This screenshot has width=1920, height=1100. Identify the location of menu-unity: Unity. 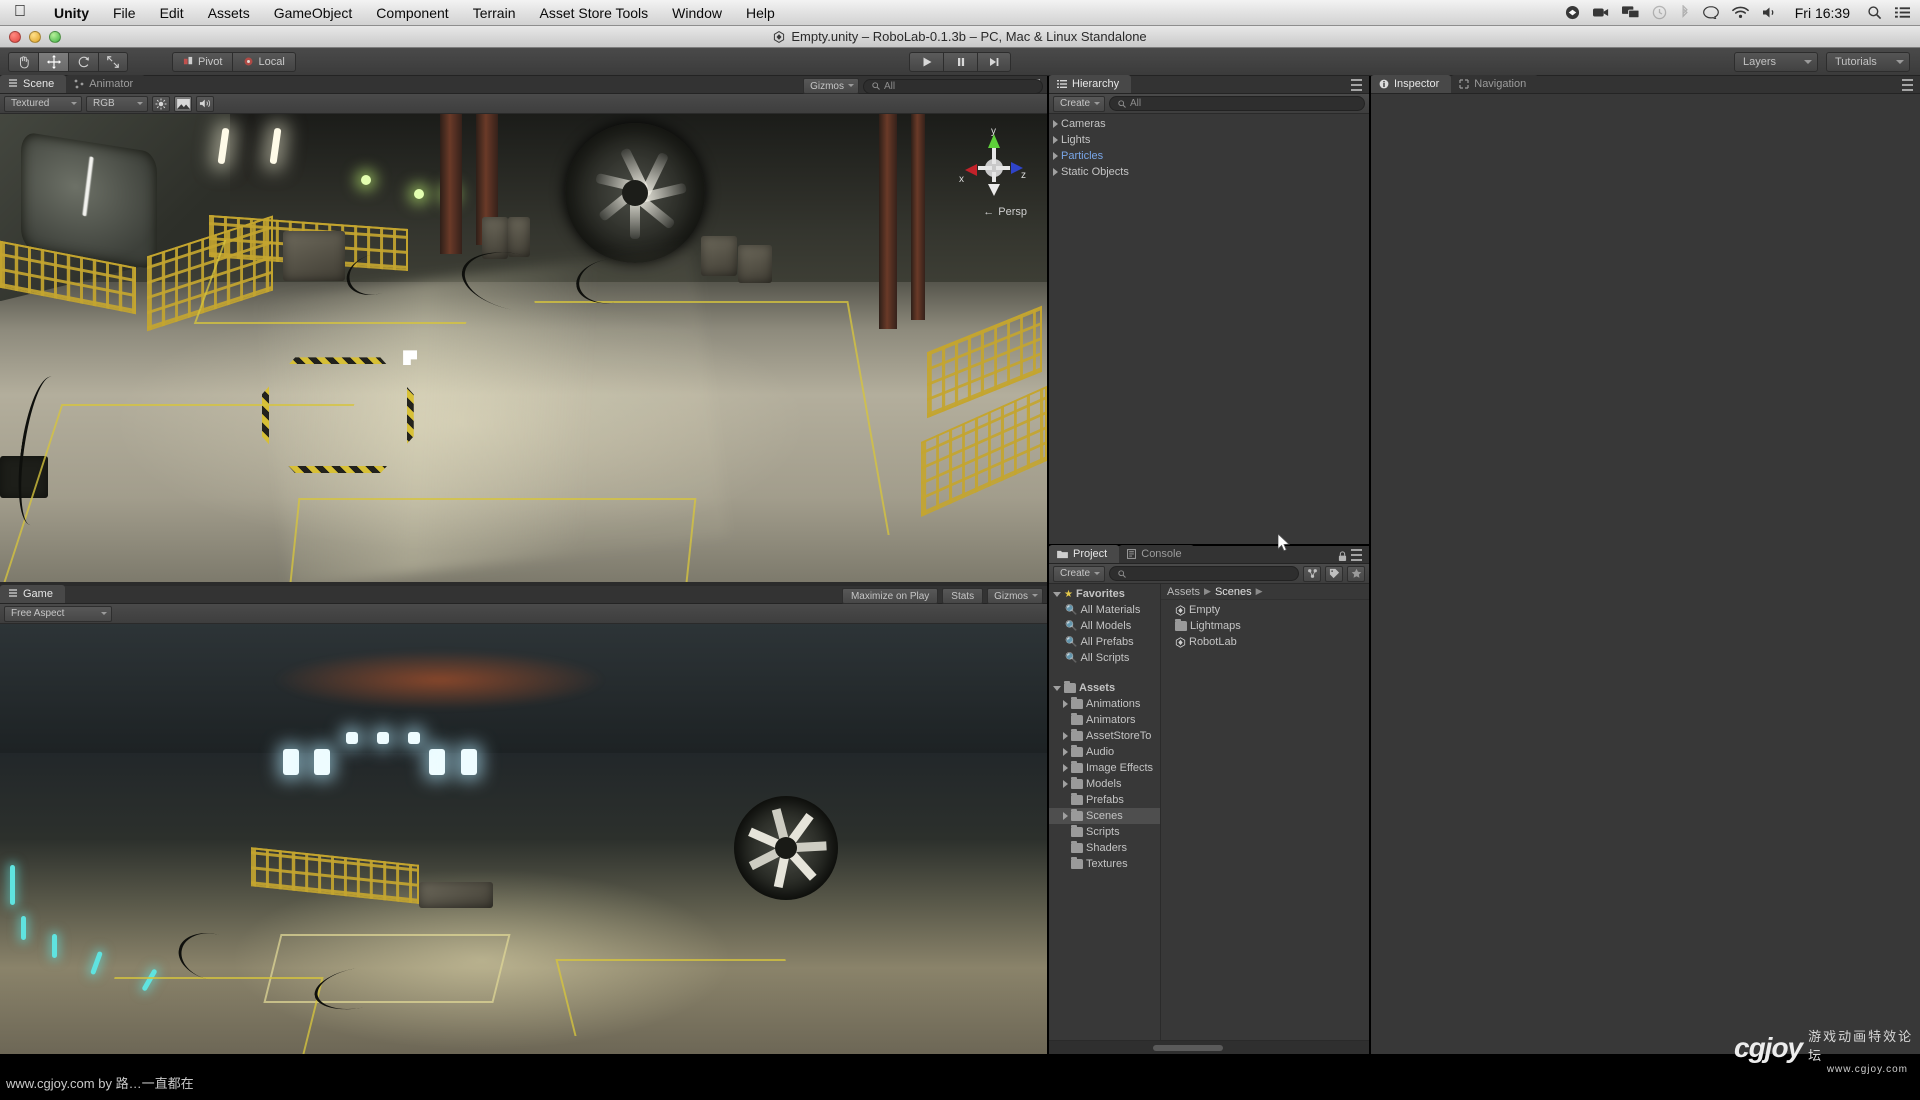
(71, 13).